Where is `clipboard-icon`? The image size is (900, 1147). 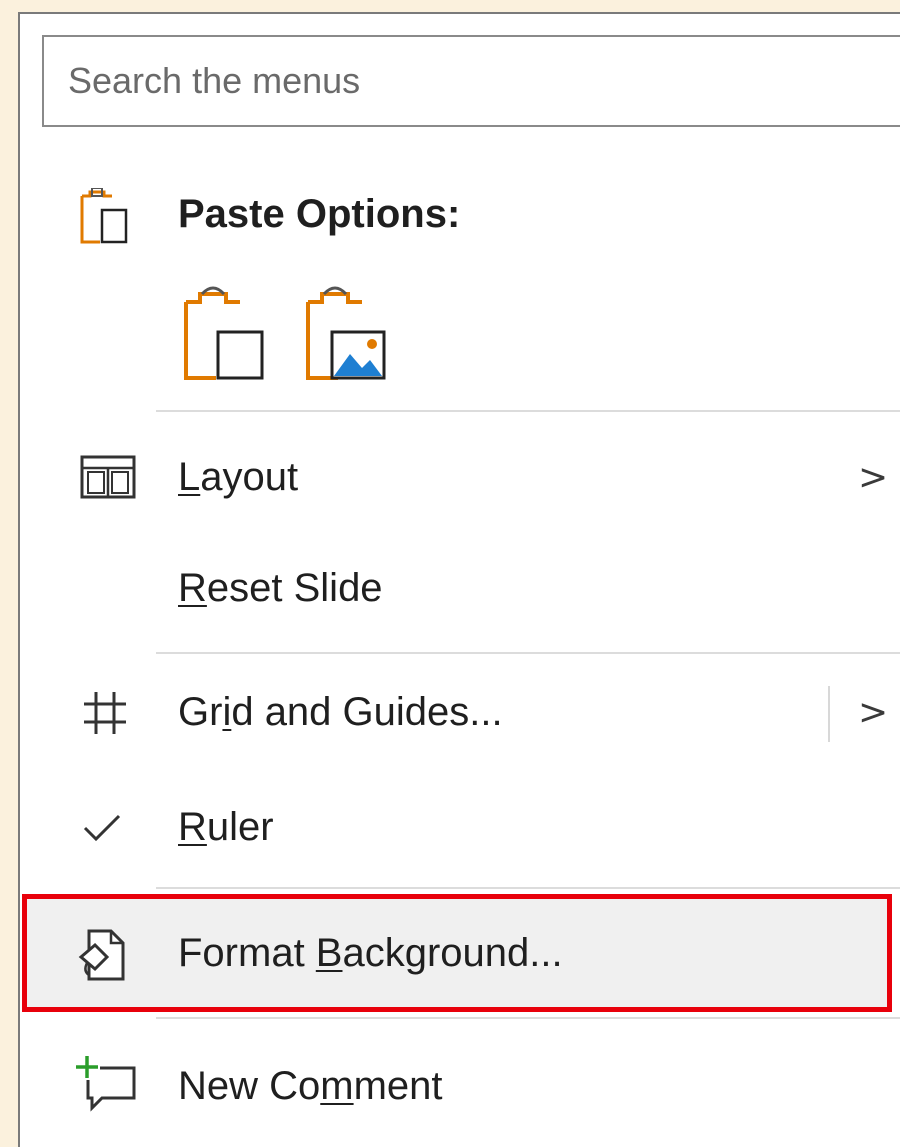
clipboard-icon is located at coordinates (104, 216).